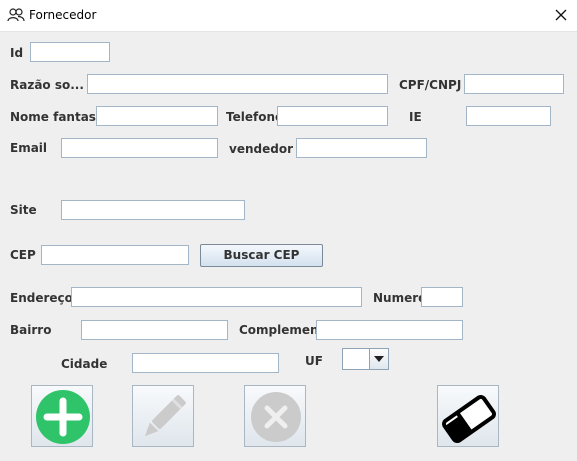 This screenshot has height=461, width=577. What do you see at coordinates (154, 330) in the screenshot?
I see `bairro-field` at bounding box center [154, 330].